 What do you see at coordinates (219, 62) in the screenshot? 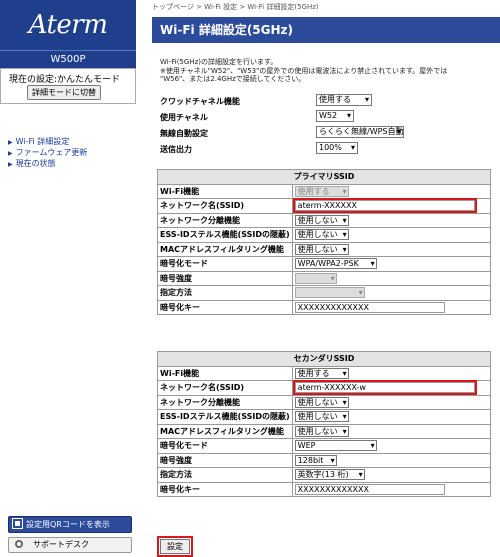
I see `intro-line: Wi-Fi(5GHz)の詳細設定を行います。` at bounding box center [219, 62].